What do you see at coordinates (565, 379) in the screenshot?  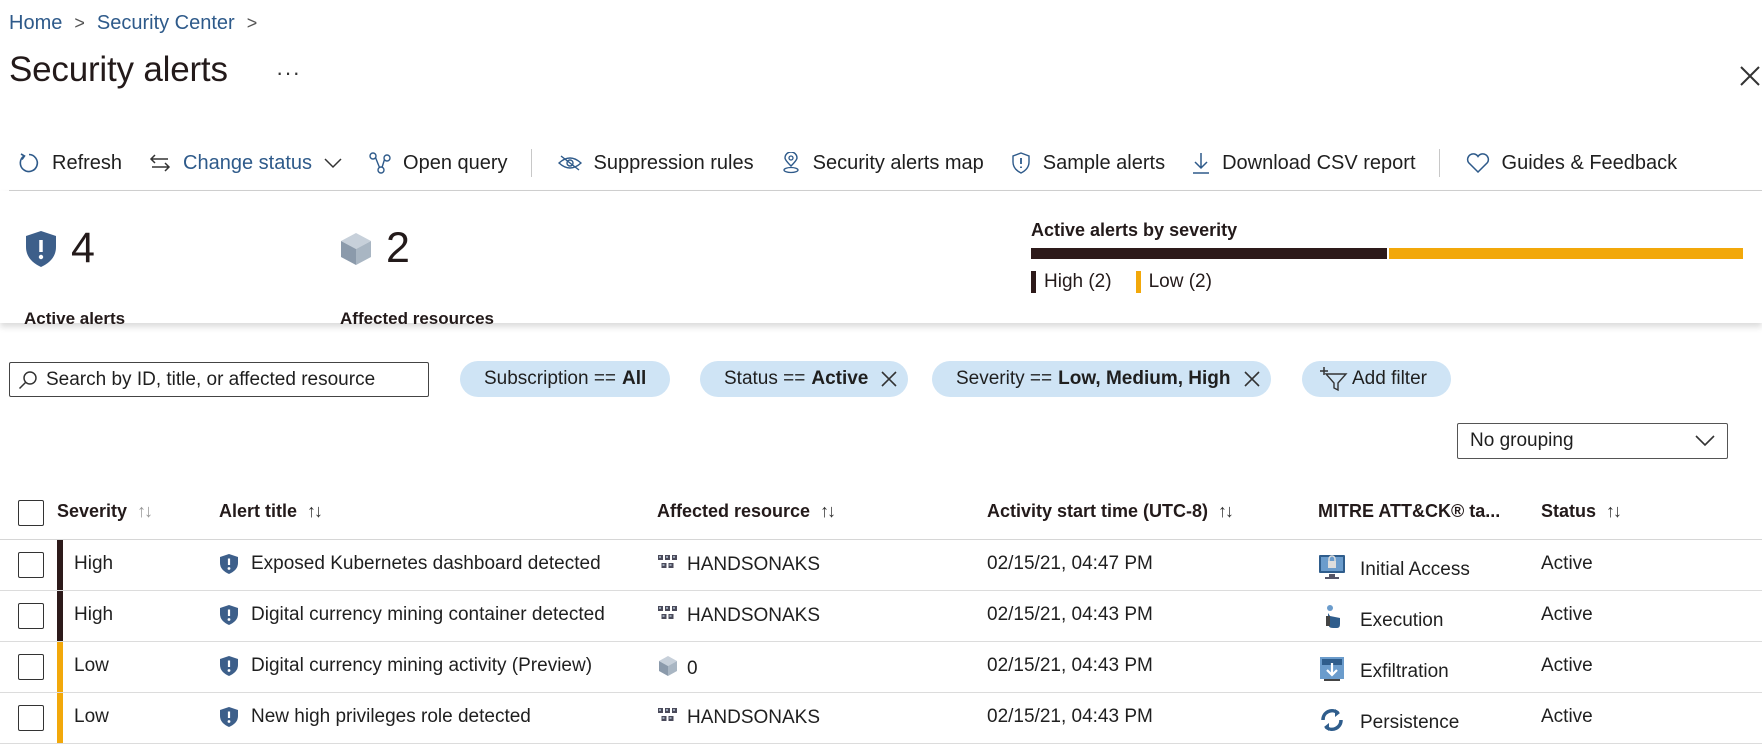 I see `subscription-filter-pill: Subscription == All` at bounding box center [565, 379].